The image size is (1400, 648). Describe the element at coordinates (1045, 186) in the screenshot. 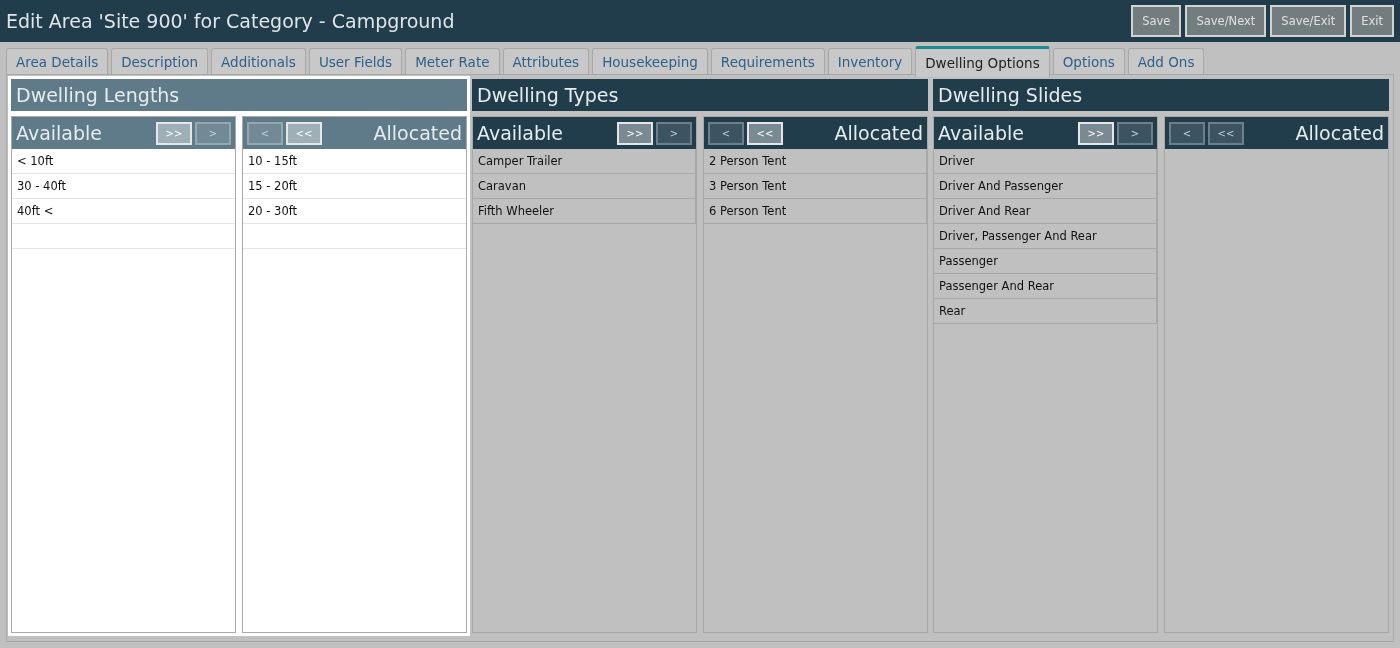

I see `list-item: Driver And Passenger` at that location.